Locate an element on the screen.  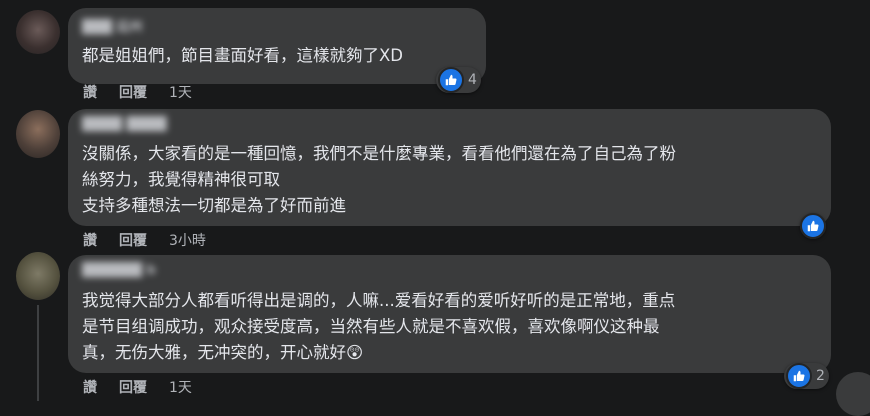
reaction-summary: 2 is located at coordinates (806, 376).